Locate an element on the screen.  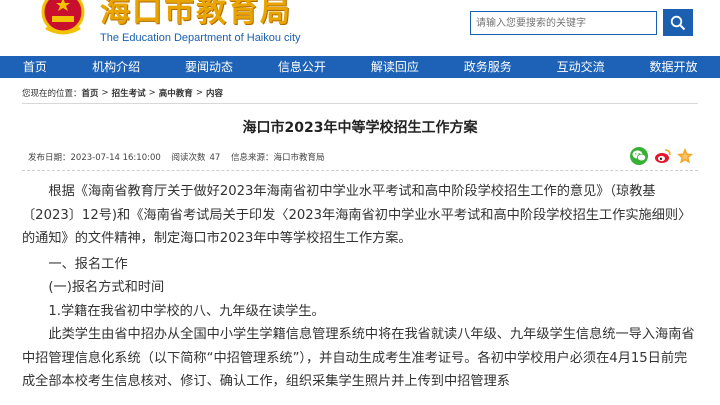
breadcrumb-home: 首页 is located at coordinates (90, 93).